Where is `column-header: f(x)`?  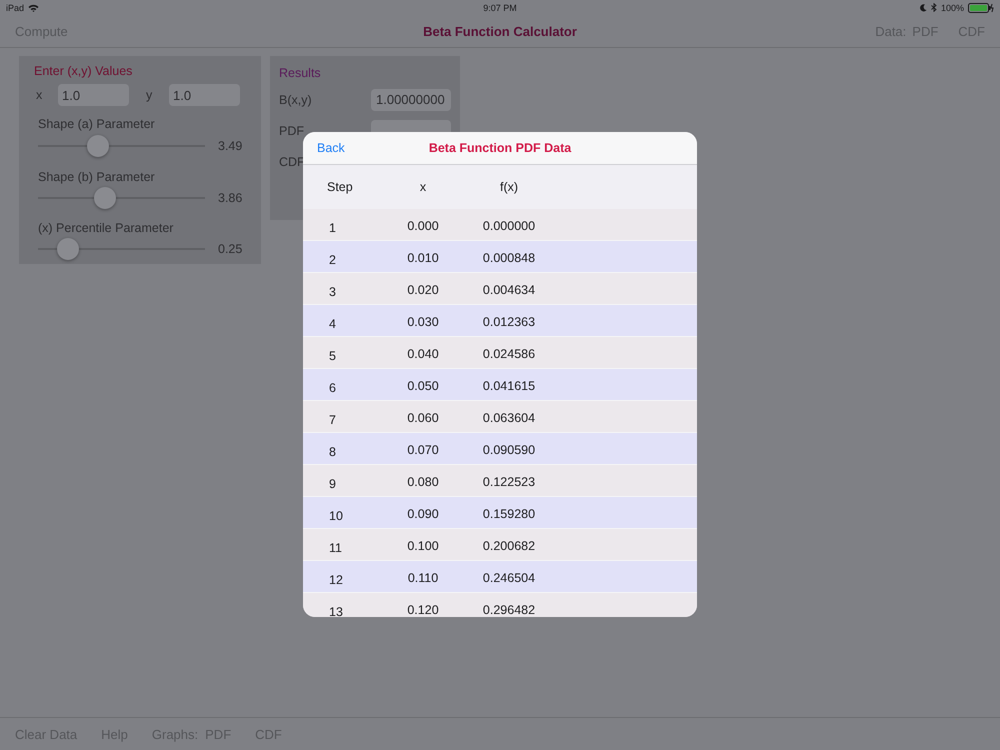 column-header: f(x) is located at coordinates (509, 187).